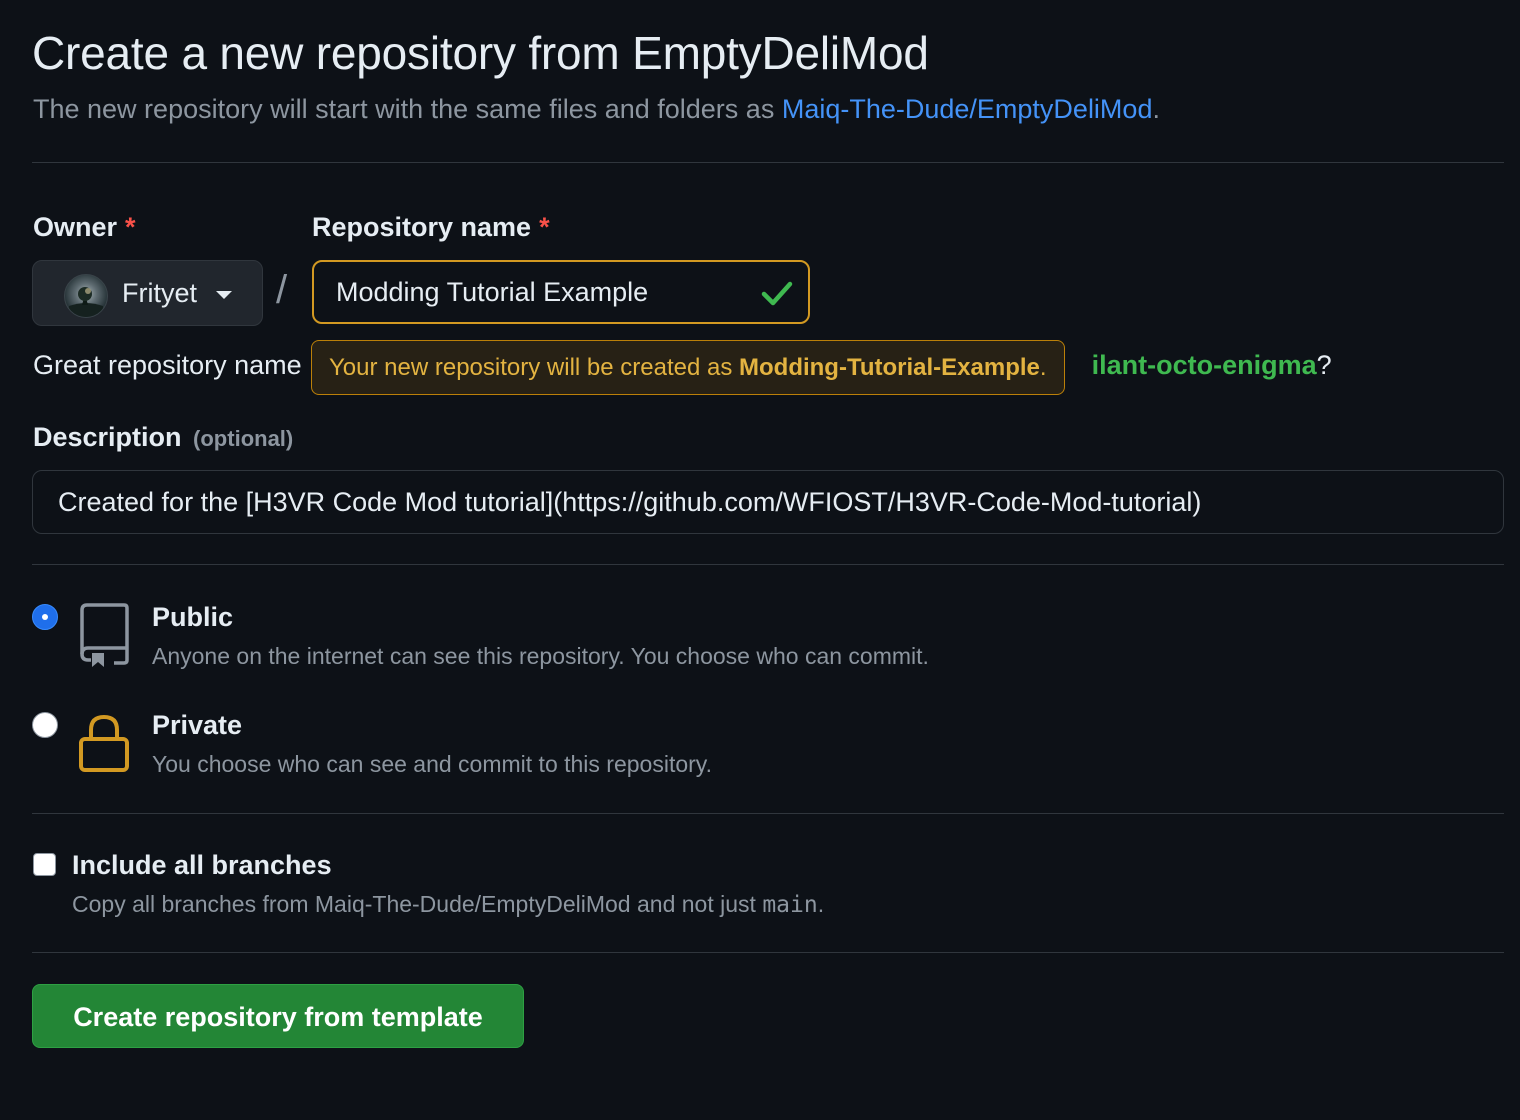  Describe the element at coordinates (536, 292) in the screenshot. I see `repo-name-input` at that location.